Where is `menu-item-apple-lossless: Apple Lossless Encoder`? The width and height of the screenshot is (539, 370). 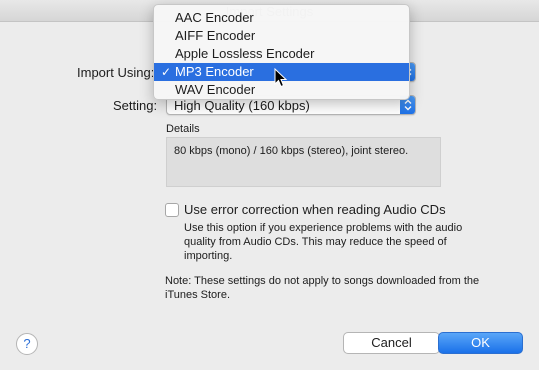 menu-item-apple-lossless: Apple Lossless Encoder is located at coordinates (281, 54).